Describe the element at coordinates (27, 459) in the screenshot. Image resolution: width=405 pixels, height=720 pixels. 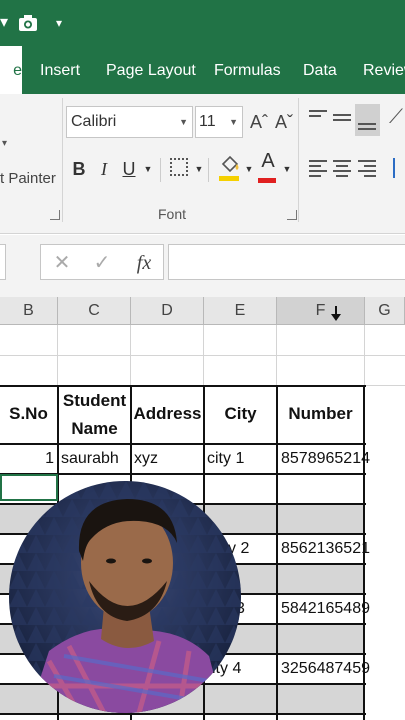
I see `cell-sno: 1` at that location.